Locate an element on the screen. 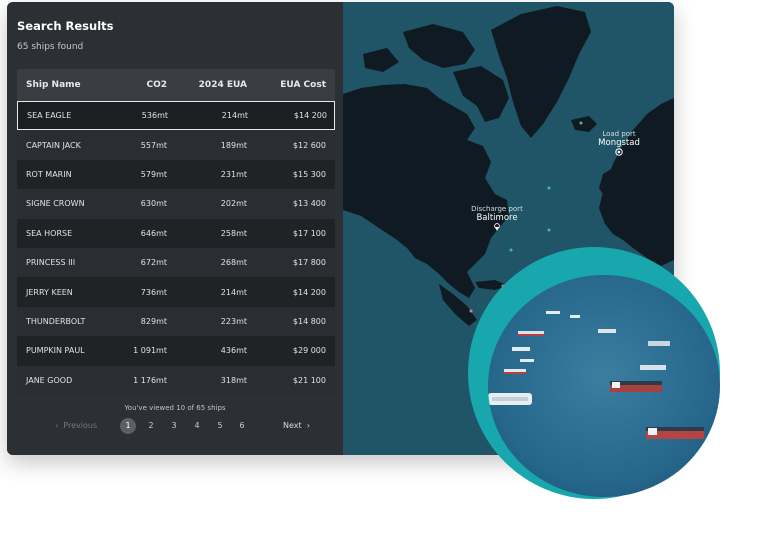  column-header-2024-eua: 2024 EUA is located at coordinates (207, 85).